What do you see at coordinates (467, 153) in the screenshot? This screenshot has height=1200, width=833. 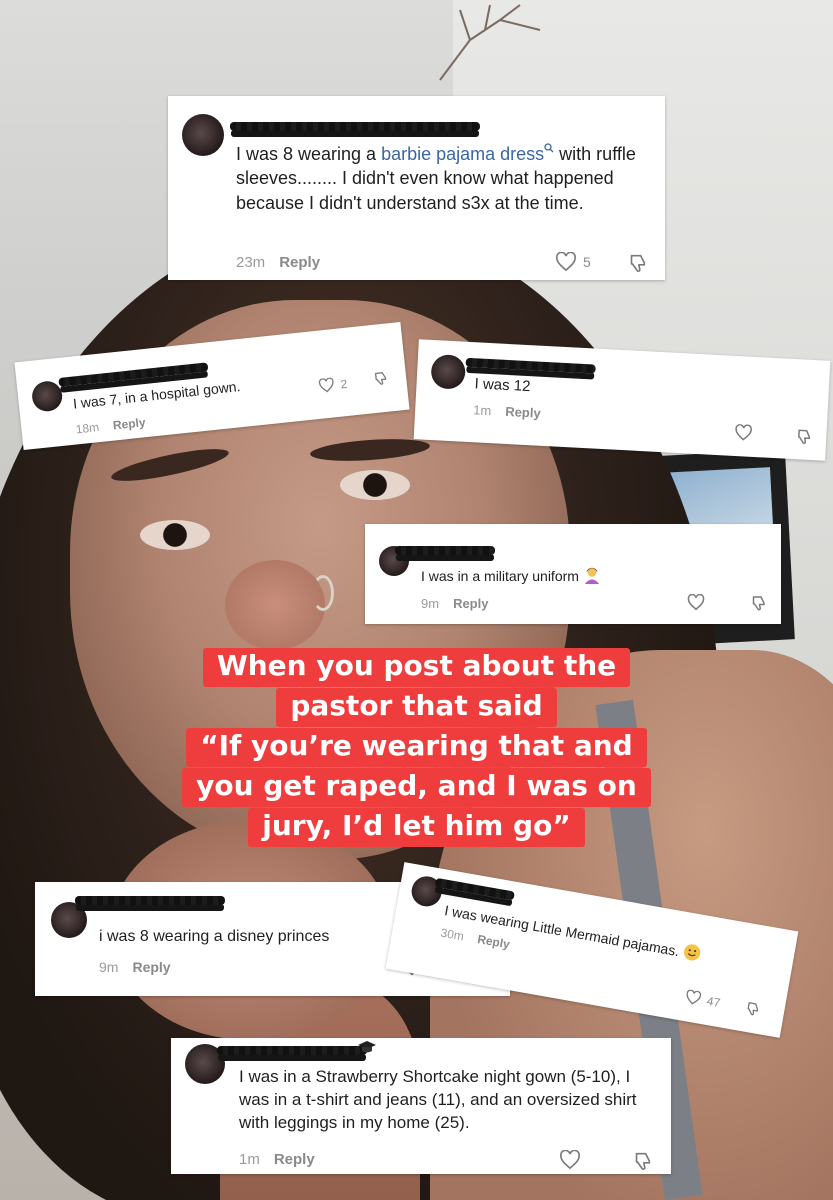 I see `search-link: barbie pajama dress` at bounding box center [467, 153].